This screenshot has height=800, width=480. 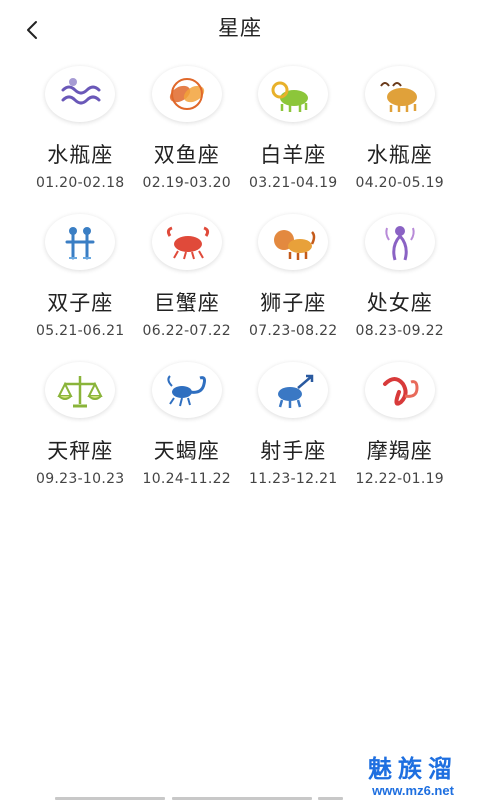 I want to click on zodiac-name: 双鱼座, so click(x=186, y=155).